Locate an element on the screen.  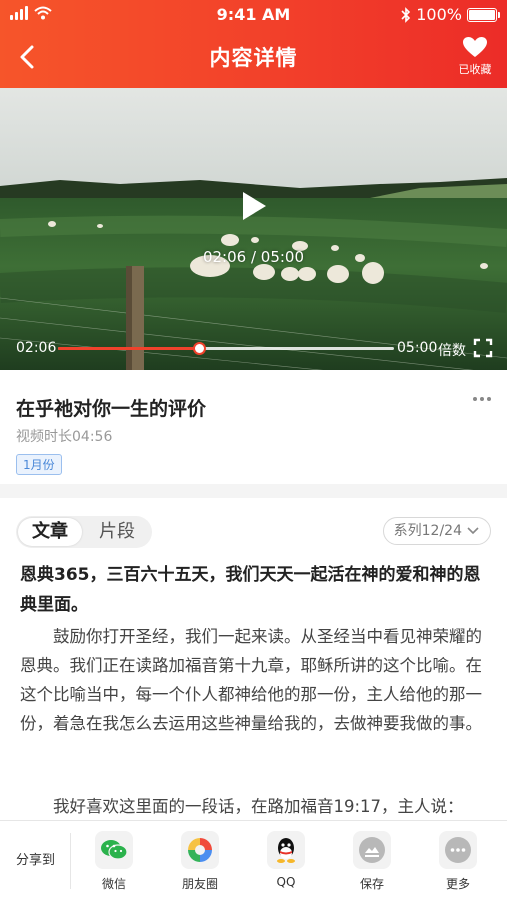
current-time: 02:06 is located at coordinates (36, 348).